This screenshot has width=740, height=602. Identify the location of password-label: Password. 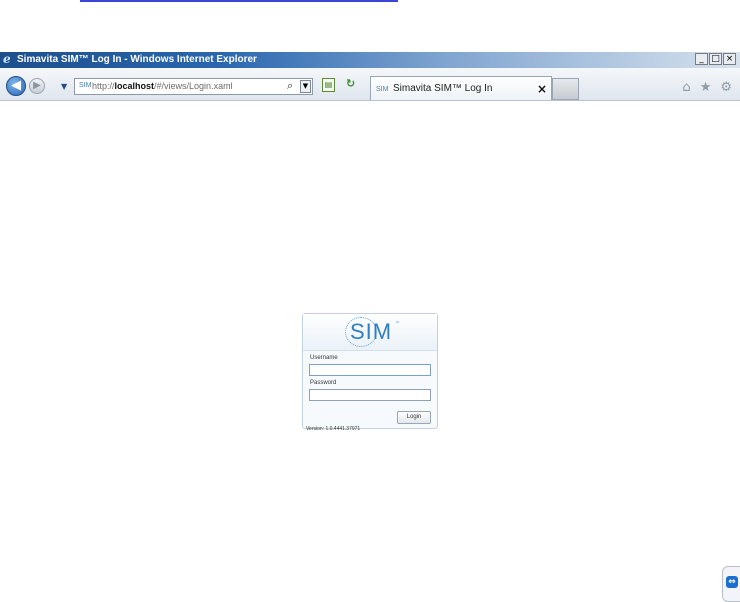
(323, 383).